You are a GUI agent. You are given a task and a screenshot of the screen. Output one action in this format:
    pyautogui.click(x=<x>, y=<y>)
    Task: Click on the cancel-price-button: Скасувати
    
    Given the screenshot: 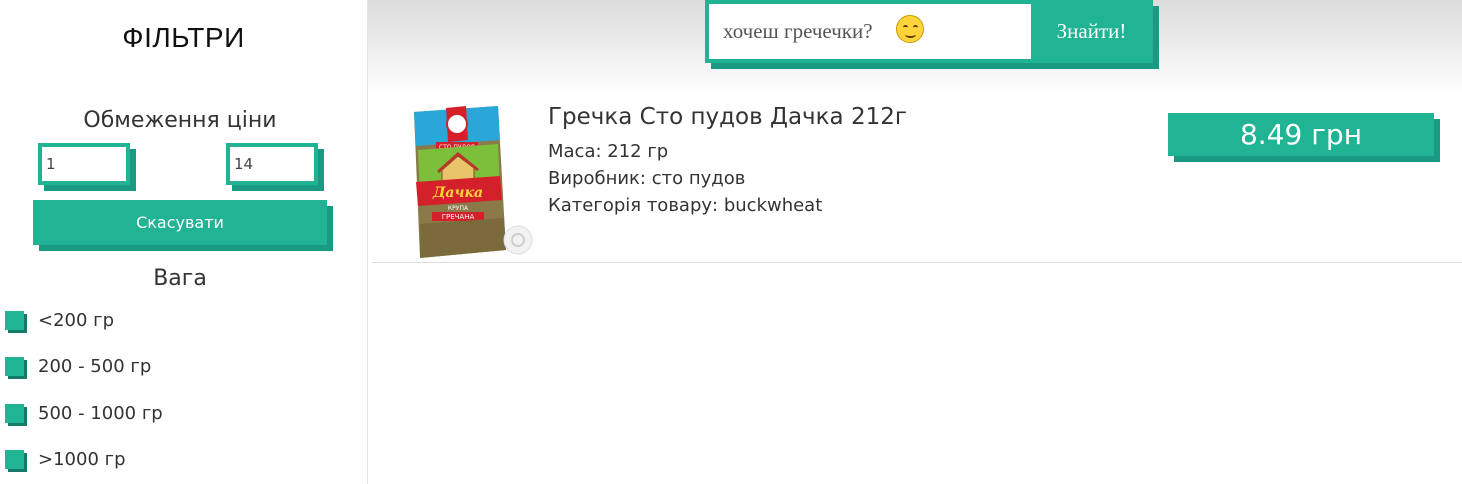 What is the action you would take?
    pyautogui.click(x=180, y=222)
    